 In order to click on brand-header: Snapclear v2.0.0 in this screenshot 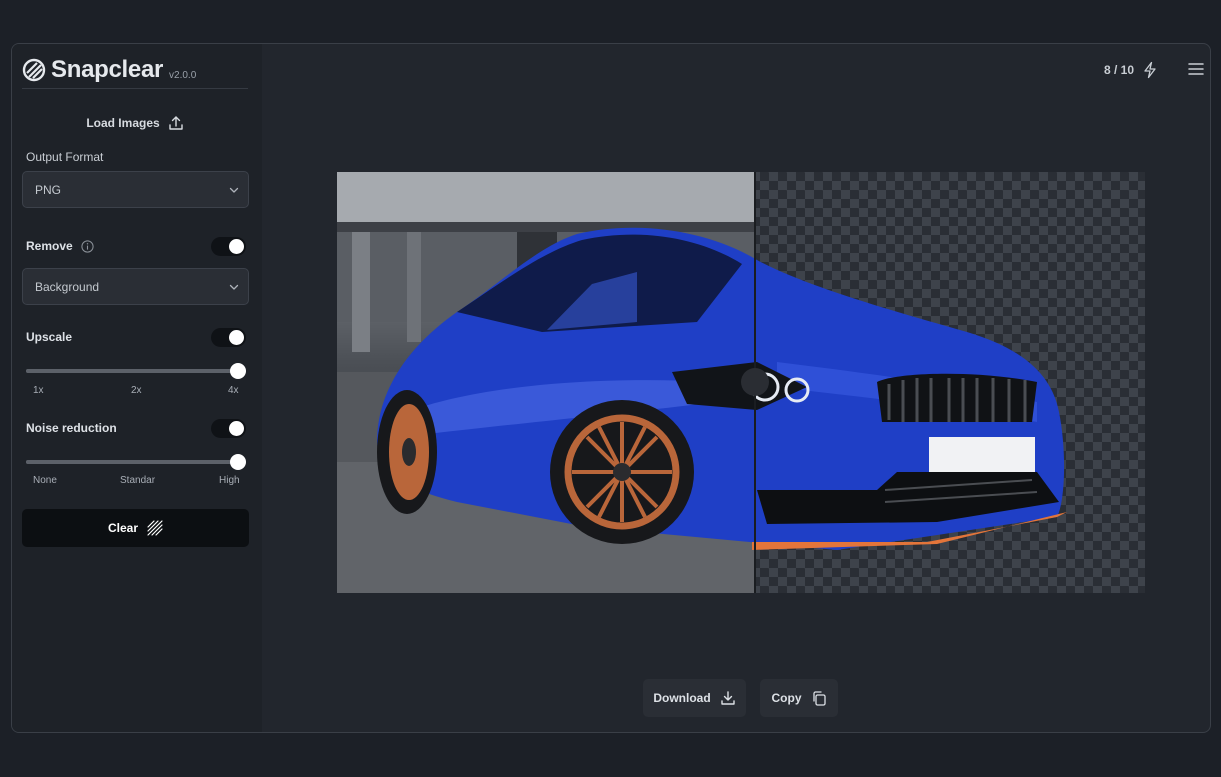, I will do `click(135, 70)`.